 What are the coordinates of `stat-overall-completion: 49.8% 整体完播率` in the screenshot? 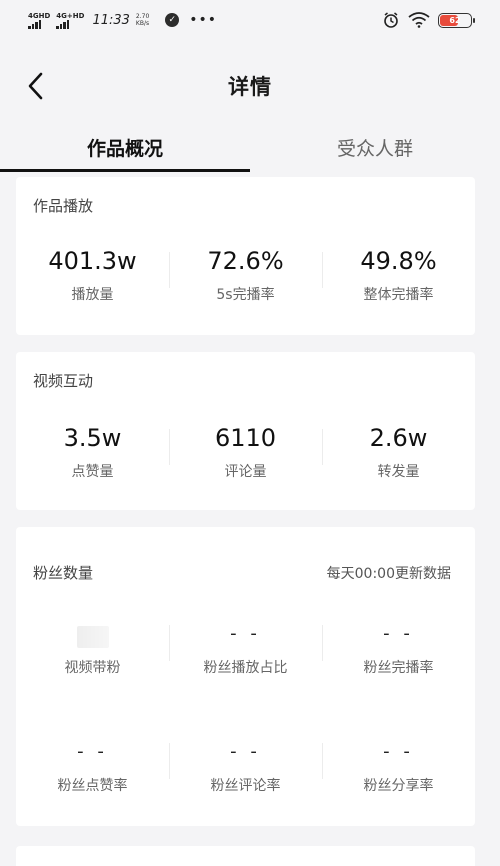 It's located at (398, 274).